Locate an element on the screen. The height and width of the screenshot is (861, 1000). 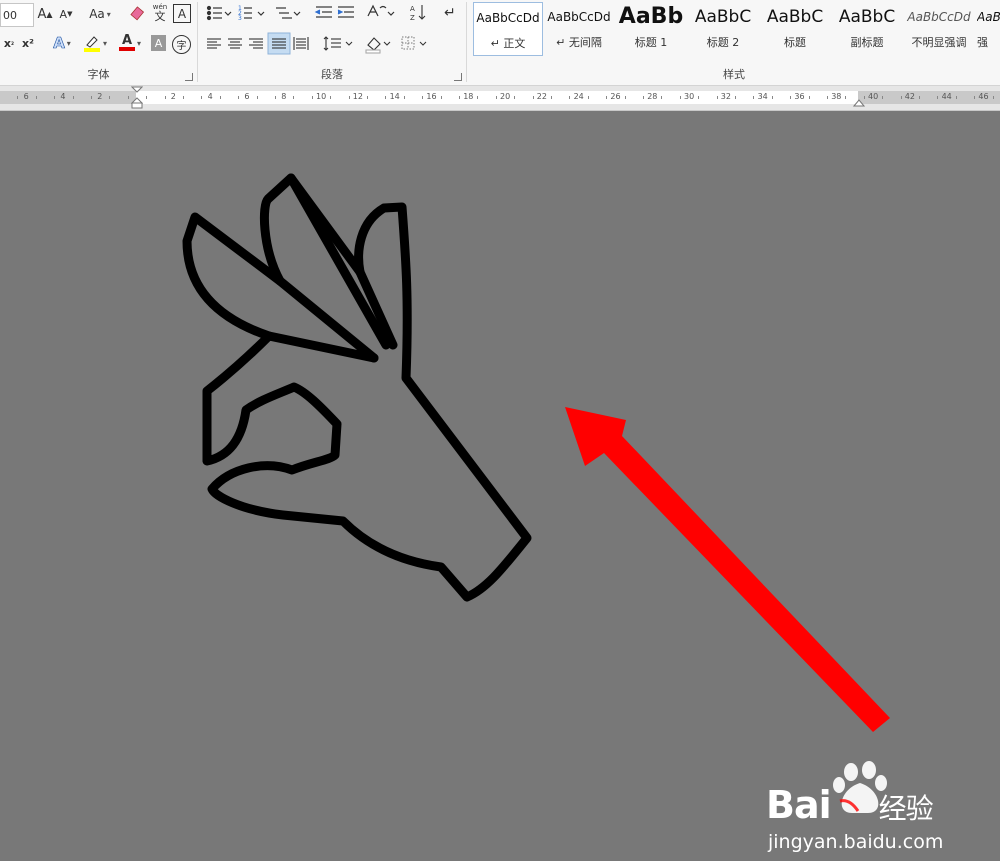
watermark-brand-right: 经验 is located at coordinates (906, 808).